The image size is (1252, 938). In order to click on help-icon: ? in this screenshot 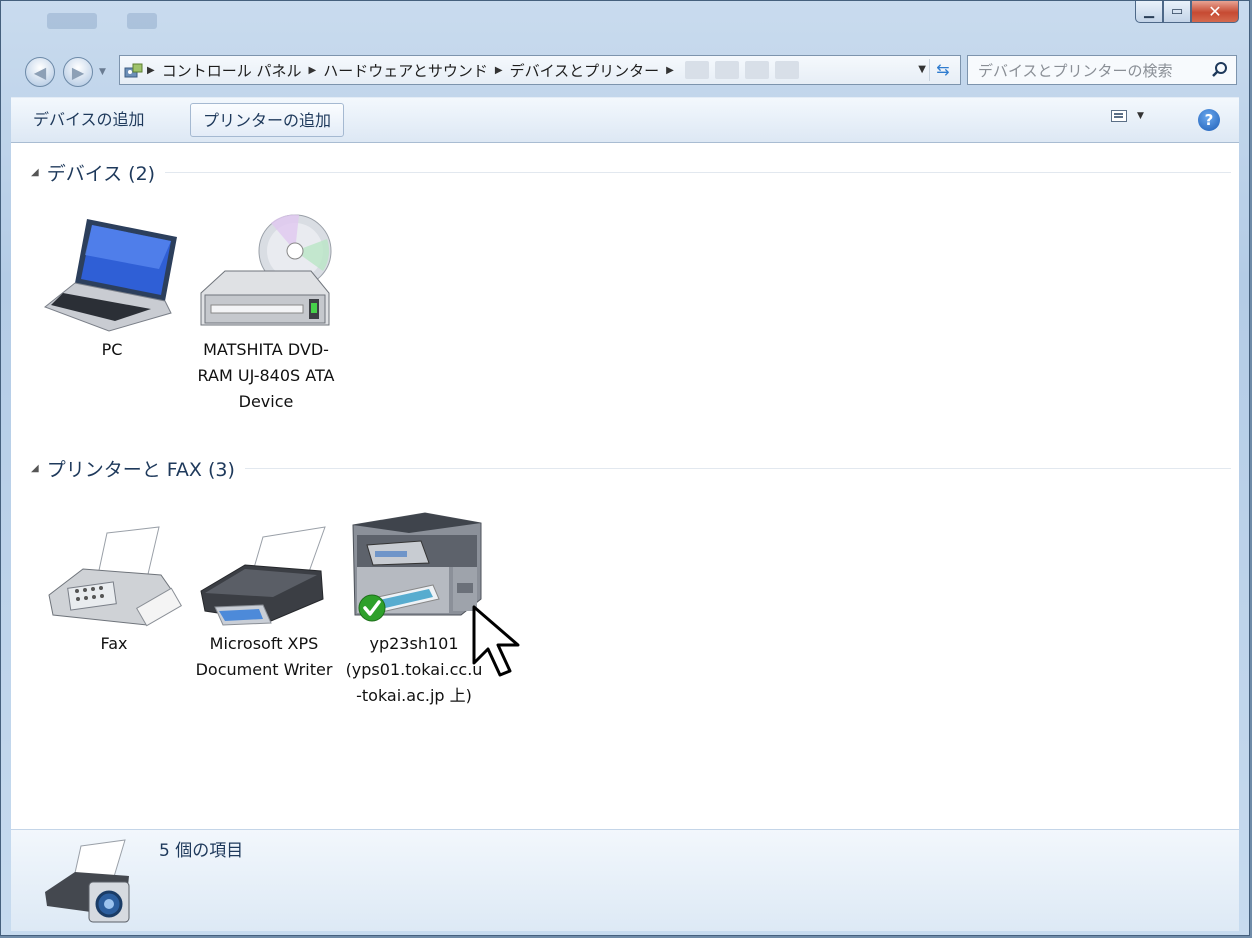, I will do `click(1209, 120)`.